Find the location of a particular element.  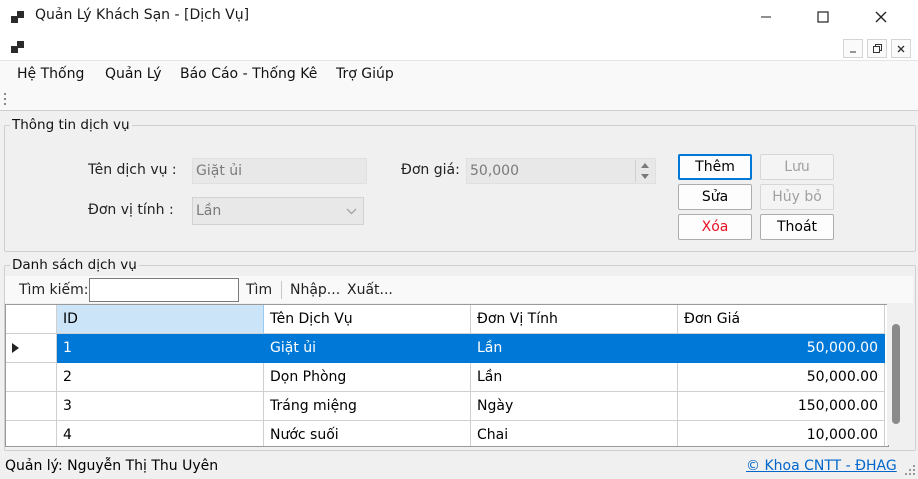

toolstrip-separator is located at coordinates (281, 290).